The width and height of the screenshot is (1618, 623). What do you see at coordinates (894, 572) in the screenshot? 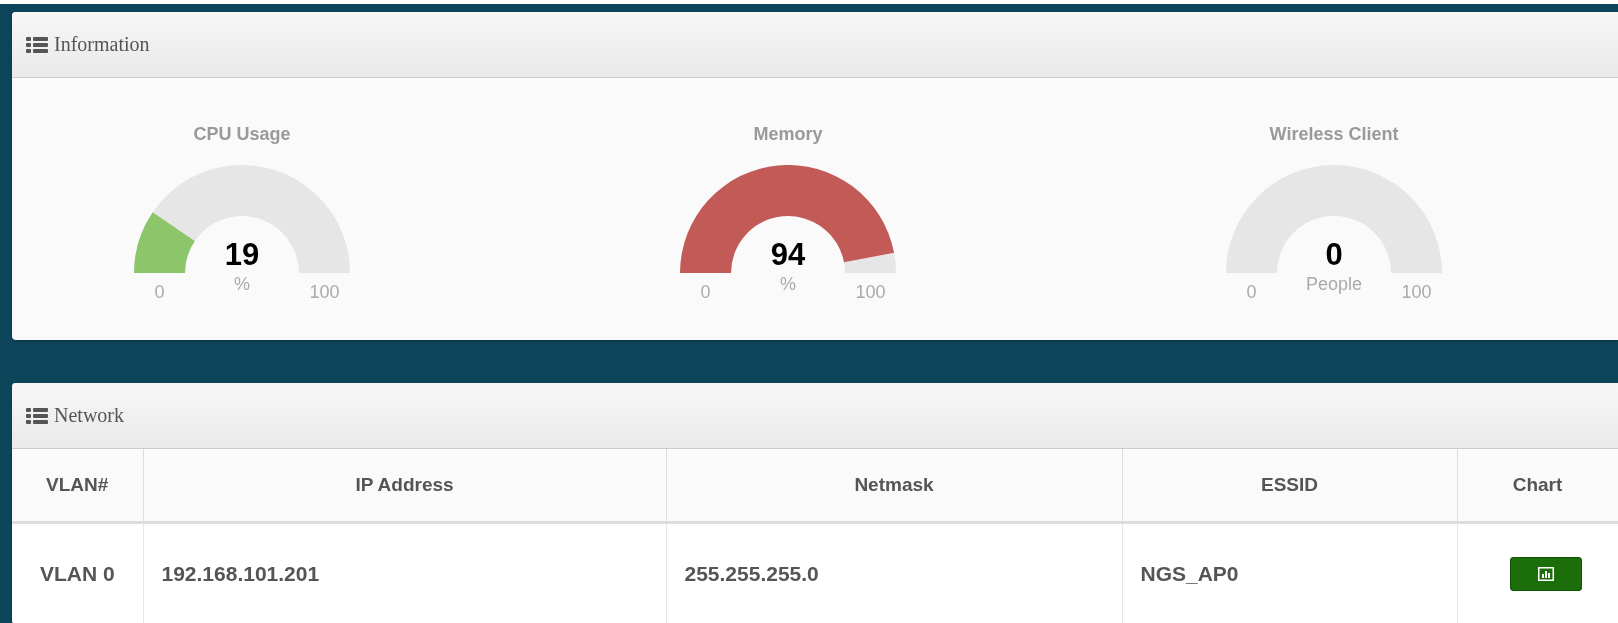
I see `table-cell: 255.255.255.0` at bounding box center [894, 572].